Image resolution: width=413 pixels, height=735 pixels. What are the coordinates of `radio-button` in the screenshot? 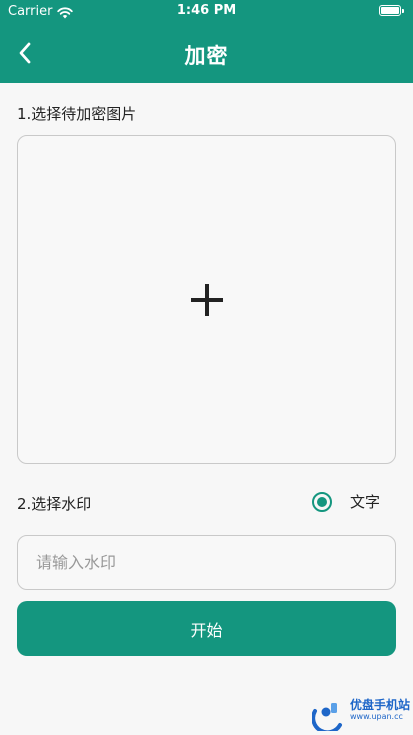 It's located at (322, 501).